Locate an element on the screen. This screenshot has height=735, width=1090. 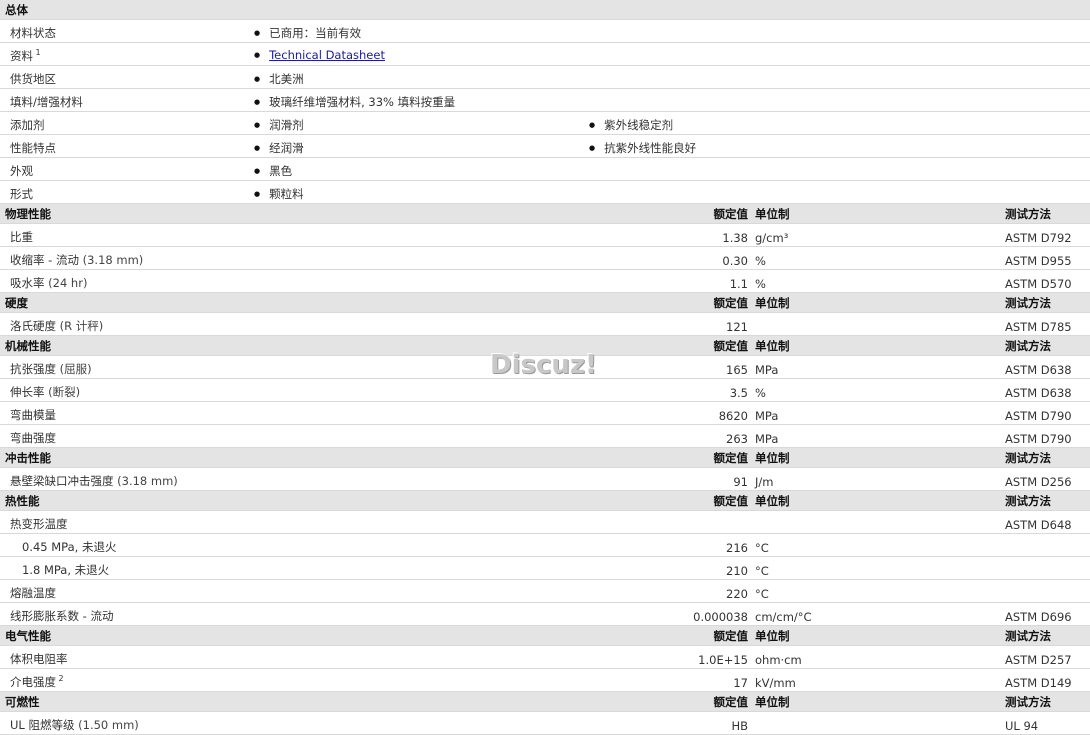
property-label: 体积电阻率 is located at coordinates (39, 659).